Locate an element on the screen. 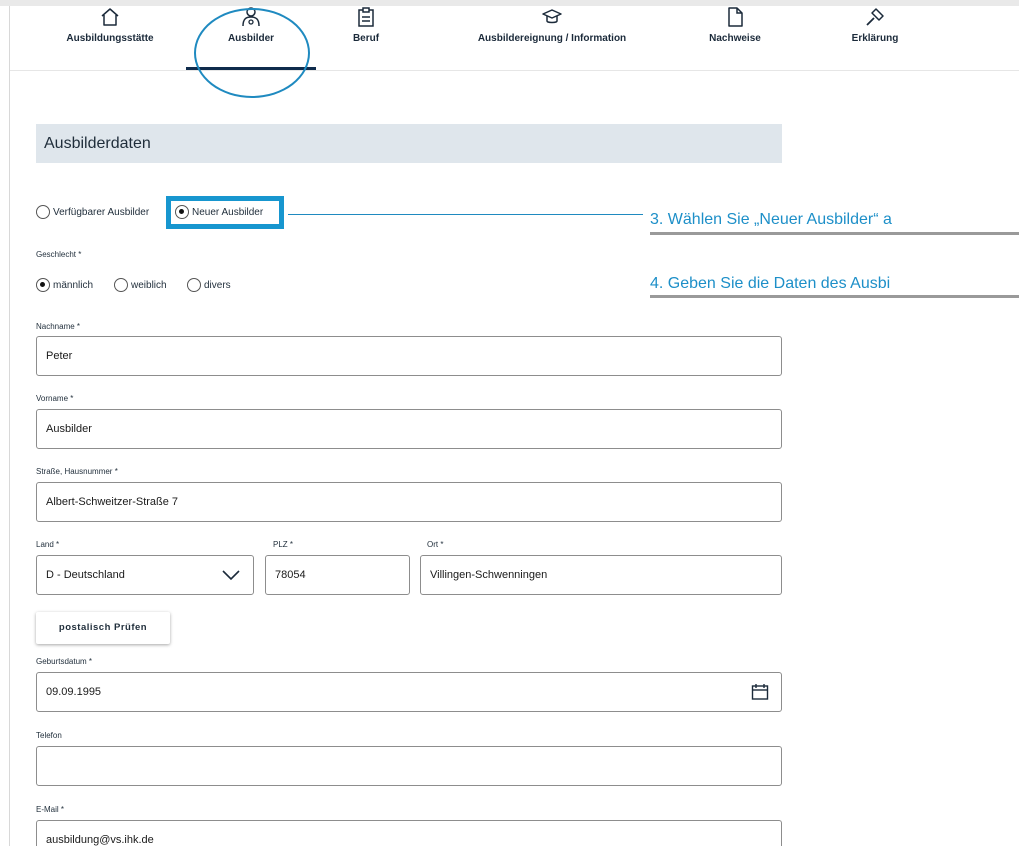  geburtsdatum-field: 09.09.1995 is located at coordinates (409, 692).